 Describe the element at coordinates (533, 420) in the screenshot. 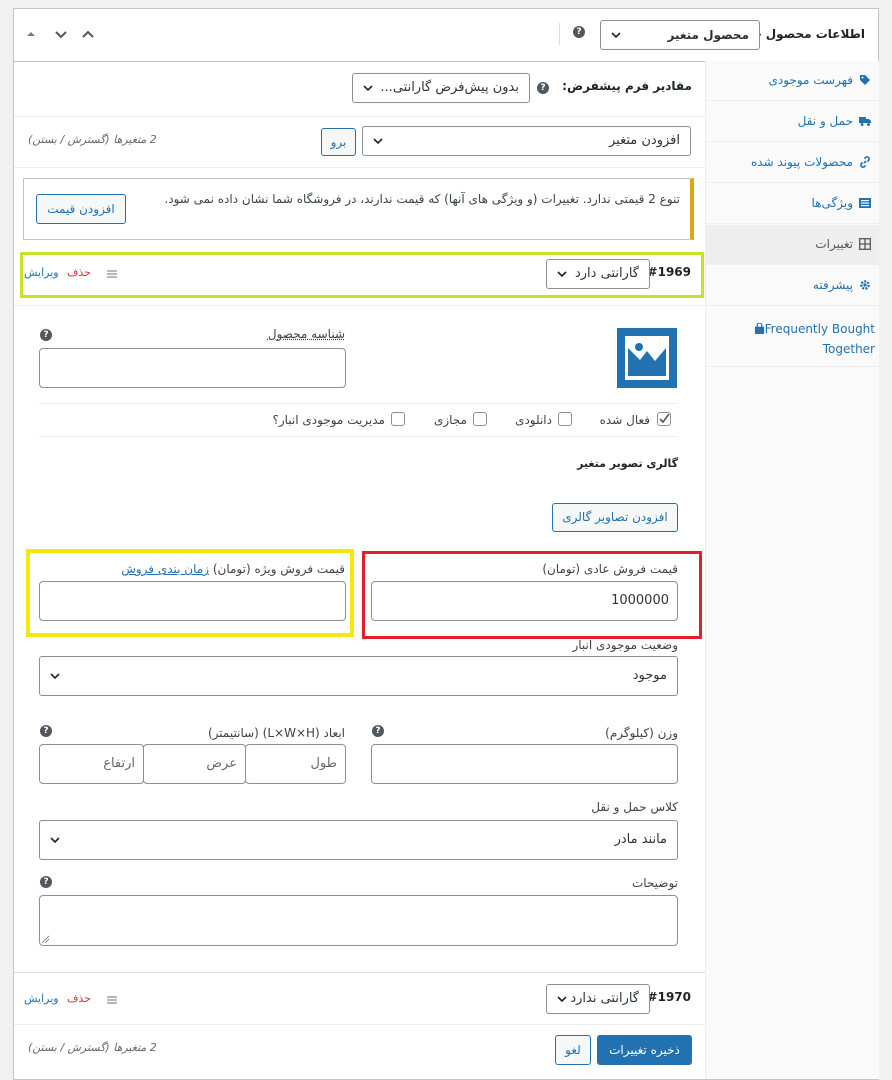

I see `downloadable-label: دانلودی` at that location.